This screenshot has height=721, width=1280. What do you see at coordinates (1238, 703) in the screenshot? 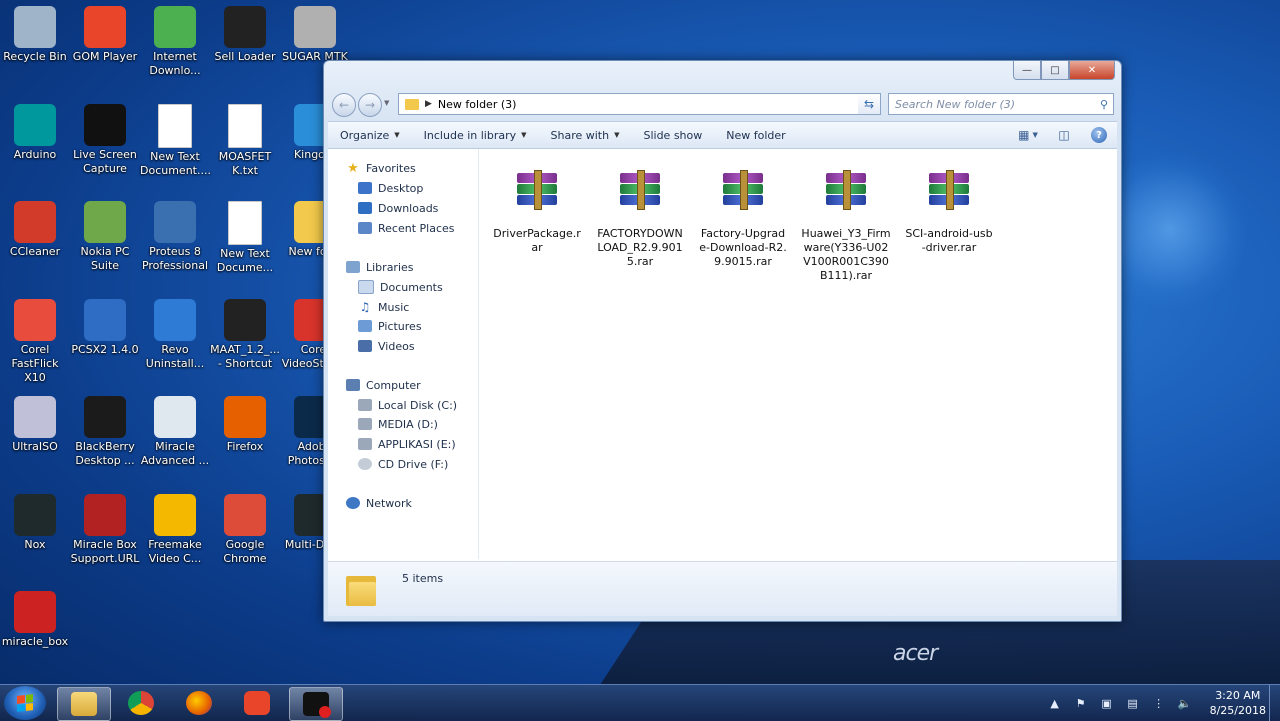
I see `clock: 3:20 AM 8/25/2018` at bounding box center [1238, 703].